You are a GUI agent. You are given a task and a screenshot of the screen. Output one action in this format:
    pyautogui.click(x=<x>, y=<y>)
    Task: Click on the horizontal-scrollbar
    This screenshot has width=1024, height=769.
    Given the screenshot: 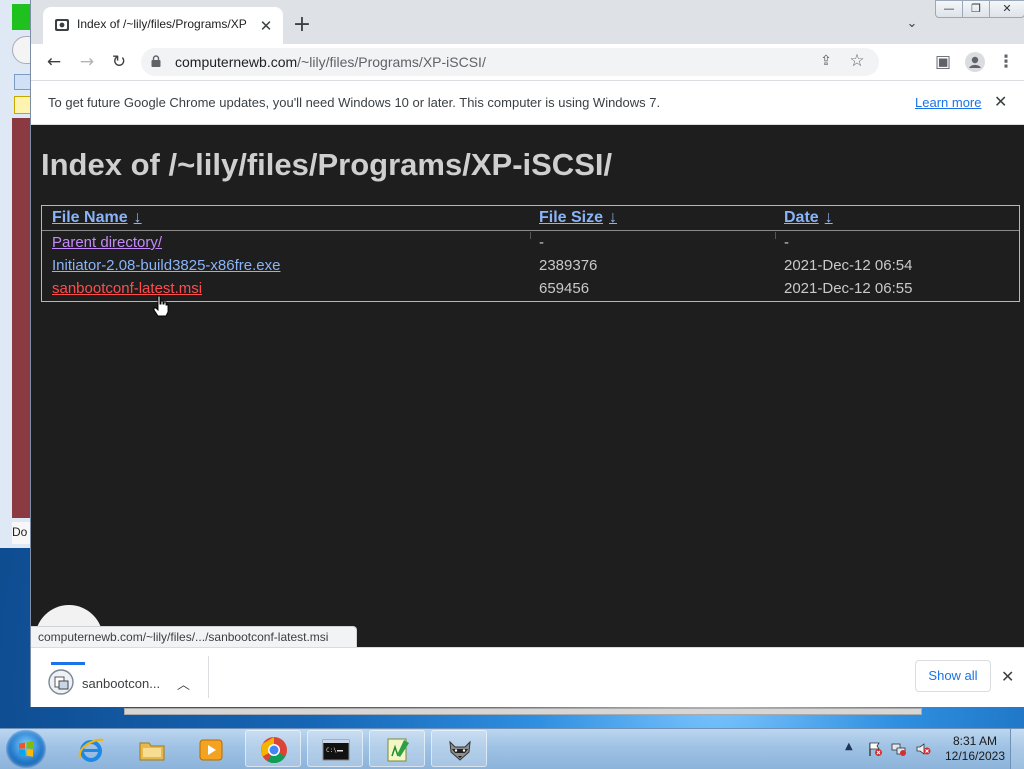 What is the action you would take?
    pyautogui.click(x=523, y=711)
    